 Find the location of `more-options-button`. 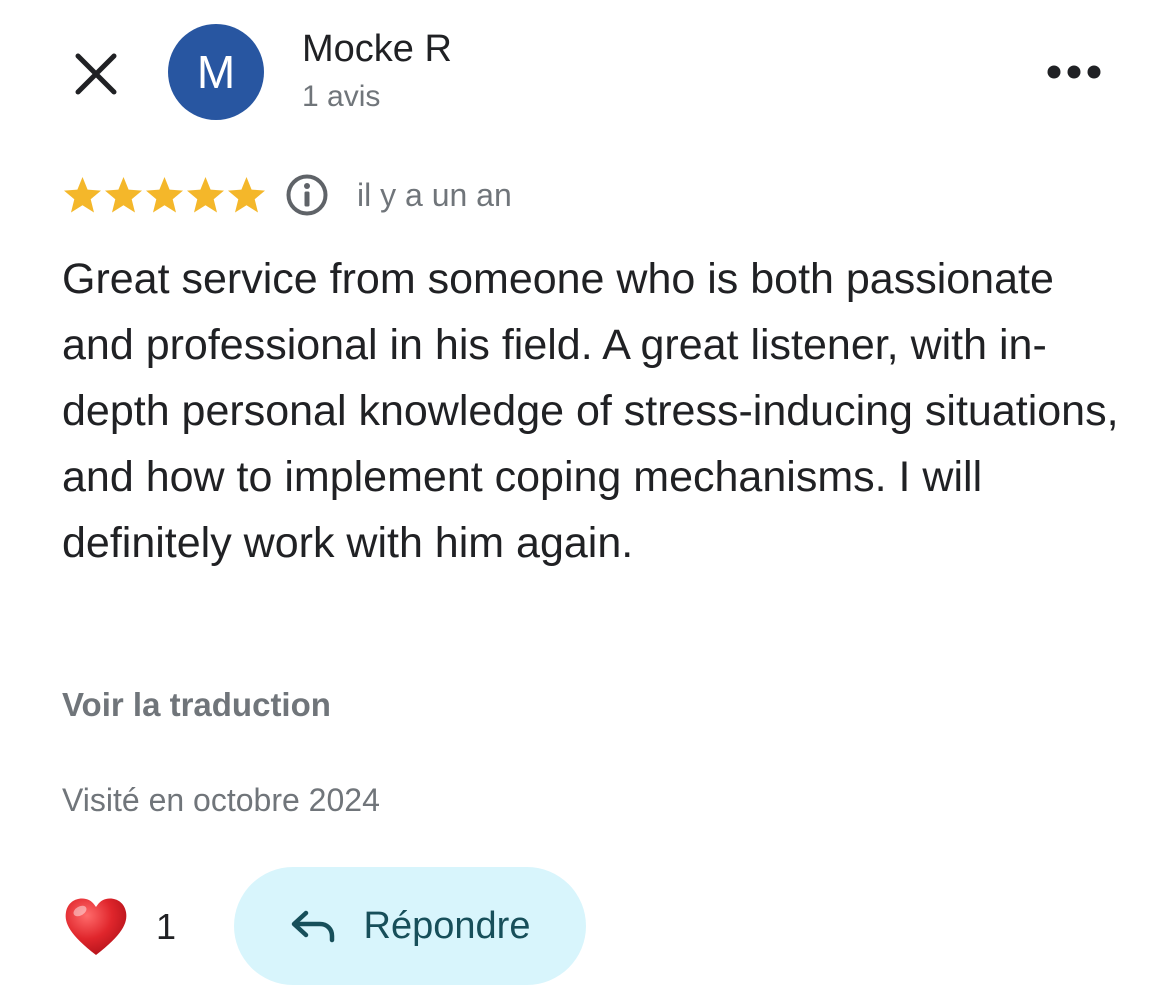

more-options-button is located at coordinates (1074, 72).